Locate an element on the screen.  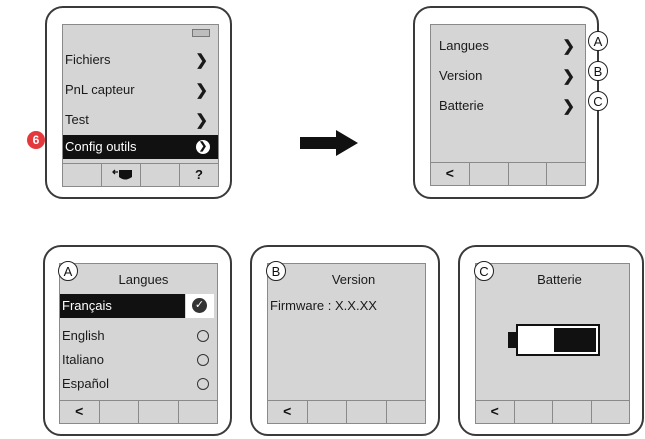
config-menu-screen: Langues ❯ Version ❯ Batterie ❯ < is located at coordinates (508, 105).